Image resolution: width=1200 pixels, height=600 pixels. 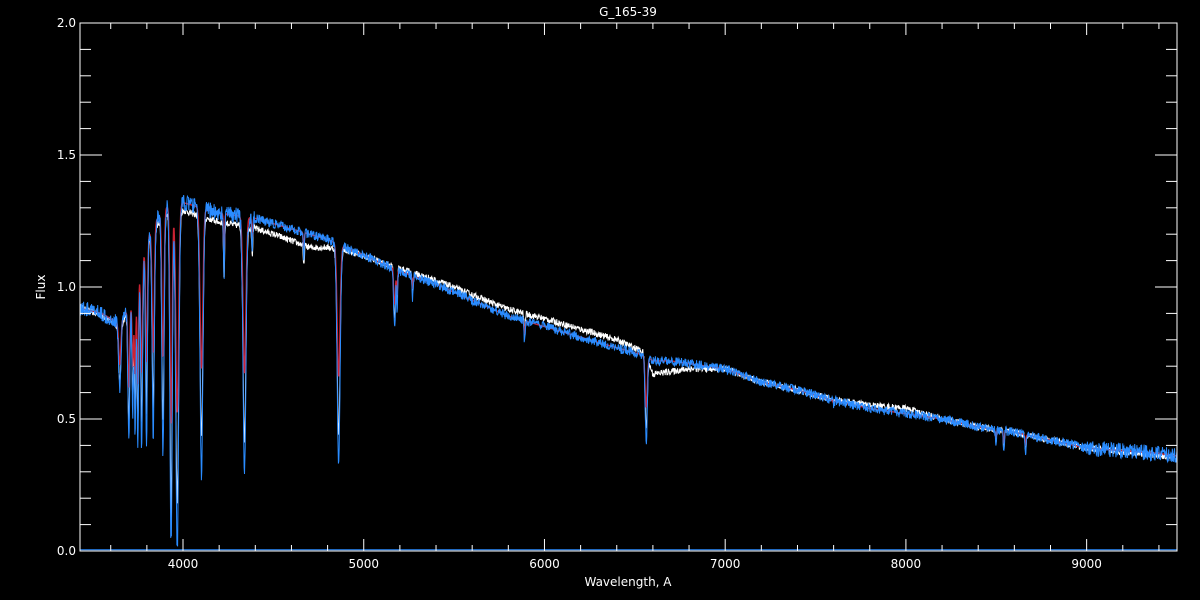 What do you see at coordinates (41, 287) in the screenshot?
I see `y-axis-label: Flux` at bounding box center [41, 287].